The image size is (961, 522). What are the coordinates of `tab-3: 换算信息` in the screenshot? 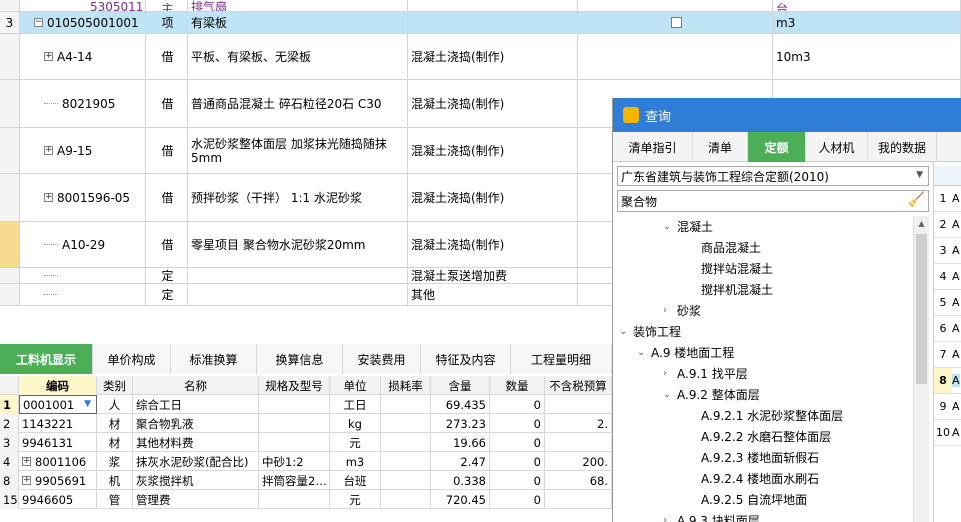 It's located at (300, 359).